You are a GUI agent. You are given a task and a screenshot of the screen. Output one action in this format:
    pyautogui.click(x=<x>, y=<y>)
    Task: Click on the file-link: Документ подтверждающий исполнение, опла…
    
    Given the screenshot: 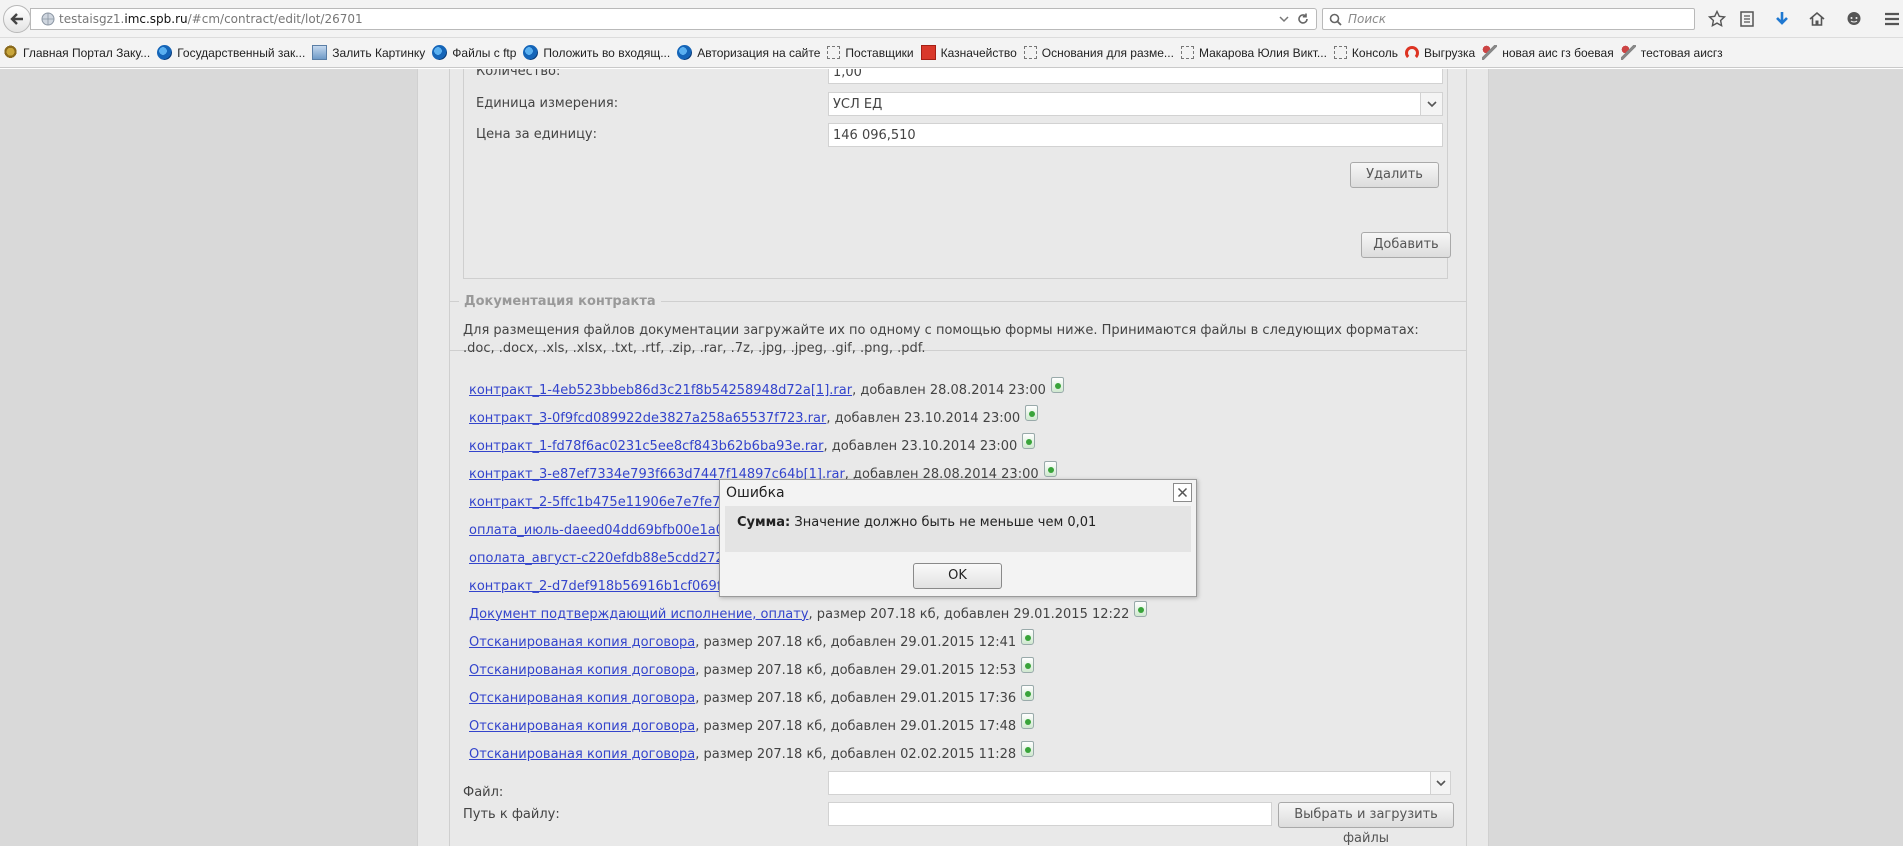 What is the action you would take?
    pyautogui.click(x=639, y=614)
    